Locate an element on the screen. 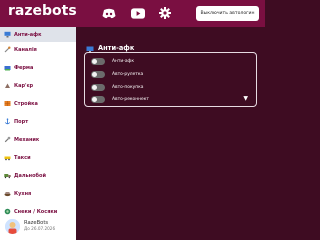 This screenshot has width=320, height=240. option-auto-roulette: Авто-рулетка is located at coordinates (117, 74).